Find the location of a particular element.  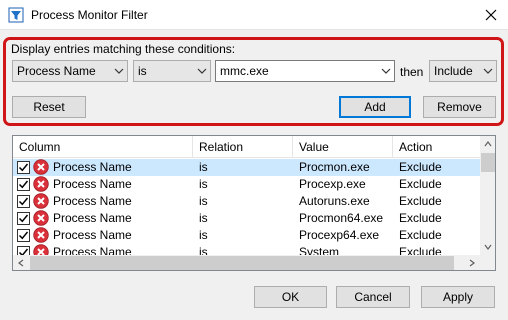

column-select-value: Process Name is located at coordinates (56, 71).